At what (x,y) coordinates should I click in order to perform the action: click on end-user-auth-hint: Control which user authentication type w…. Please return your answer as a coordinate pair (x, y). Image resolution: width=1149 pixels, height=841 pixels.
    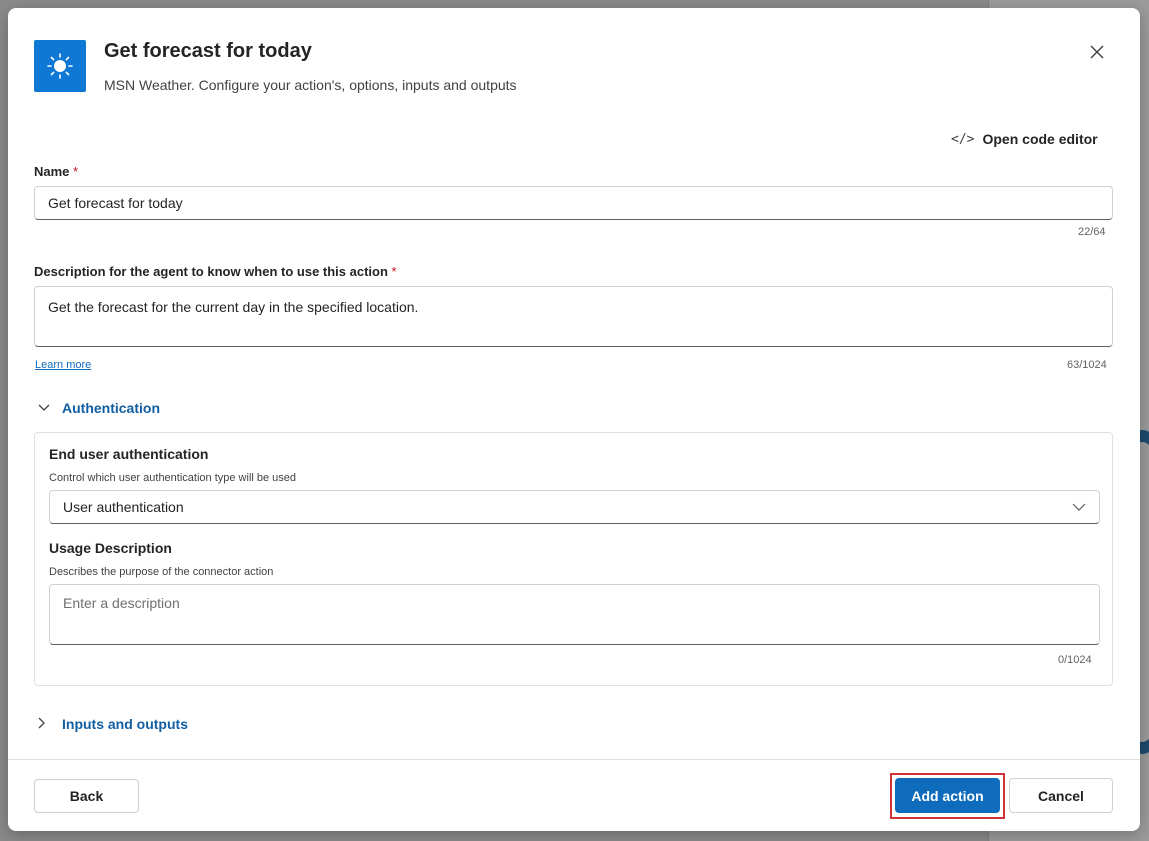
    Looking at the image, I should click on (173, 478).